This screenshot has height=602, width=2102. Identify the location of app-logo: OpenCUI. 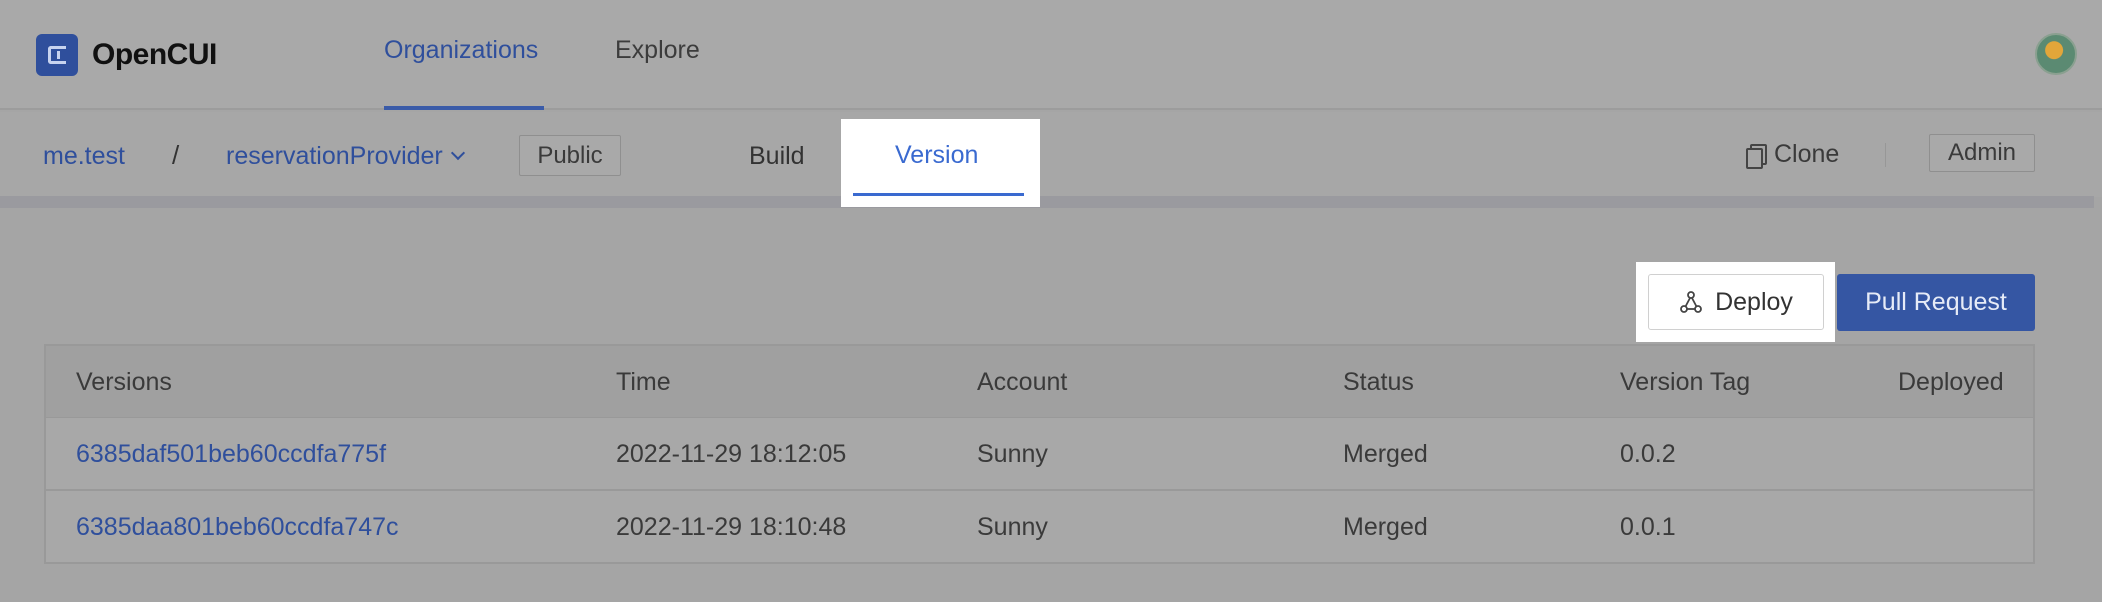
(126, 55).